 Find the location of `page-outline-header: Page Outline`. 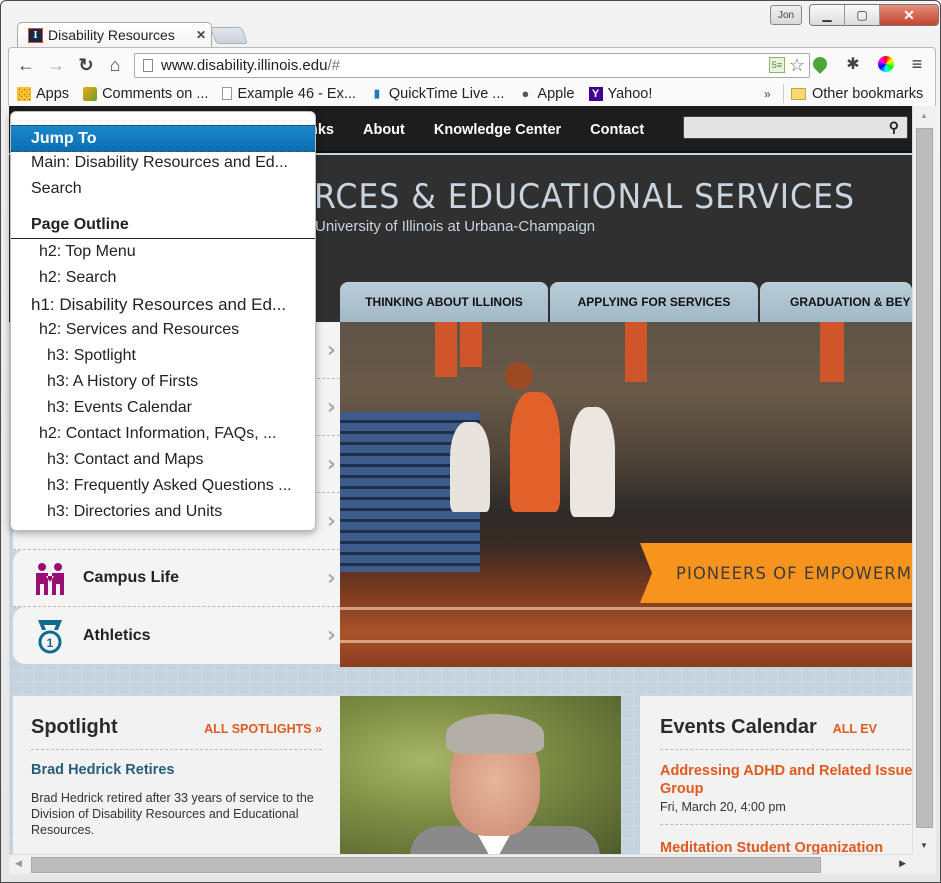

page-outline-header: Page Outline is located at coordinates (163, 225).